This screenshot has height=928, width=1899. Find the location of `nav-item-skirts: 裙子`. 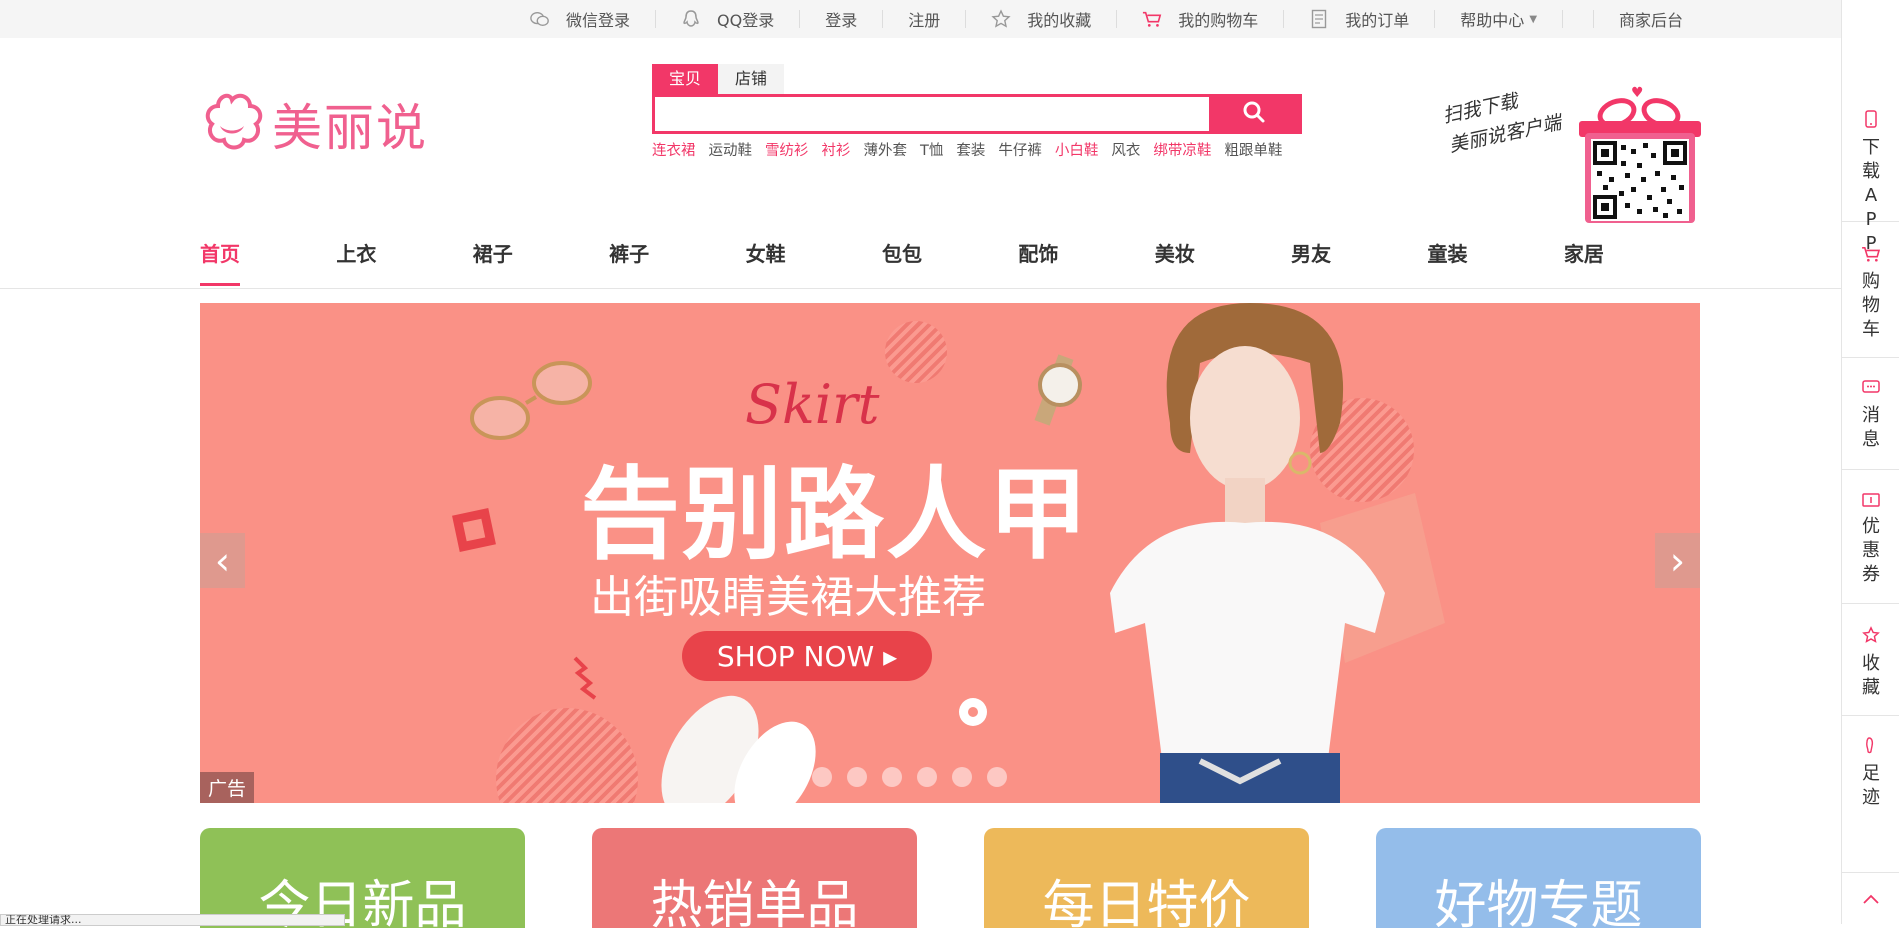

nav-item-skirts: 裙子 is located at coordinates (541, 263).